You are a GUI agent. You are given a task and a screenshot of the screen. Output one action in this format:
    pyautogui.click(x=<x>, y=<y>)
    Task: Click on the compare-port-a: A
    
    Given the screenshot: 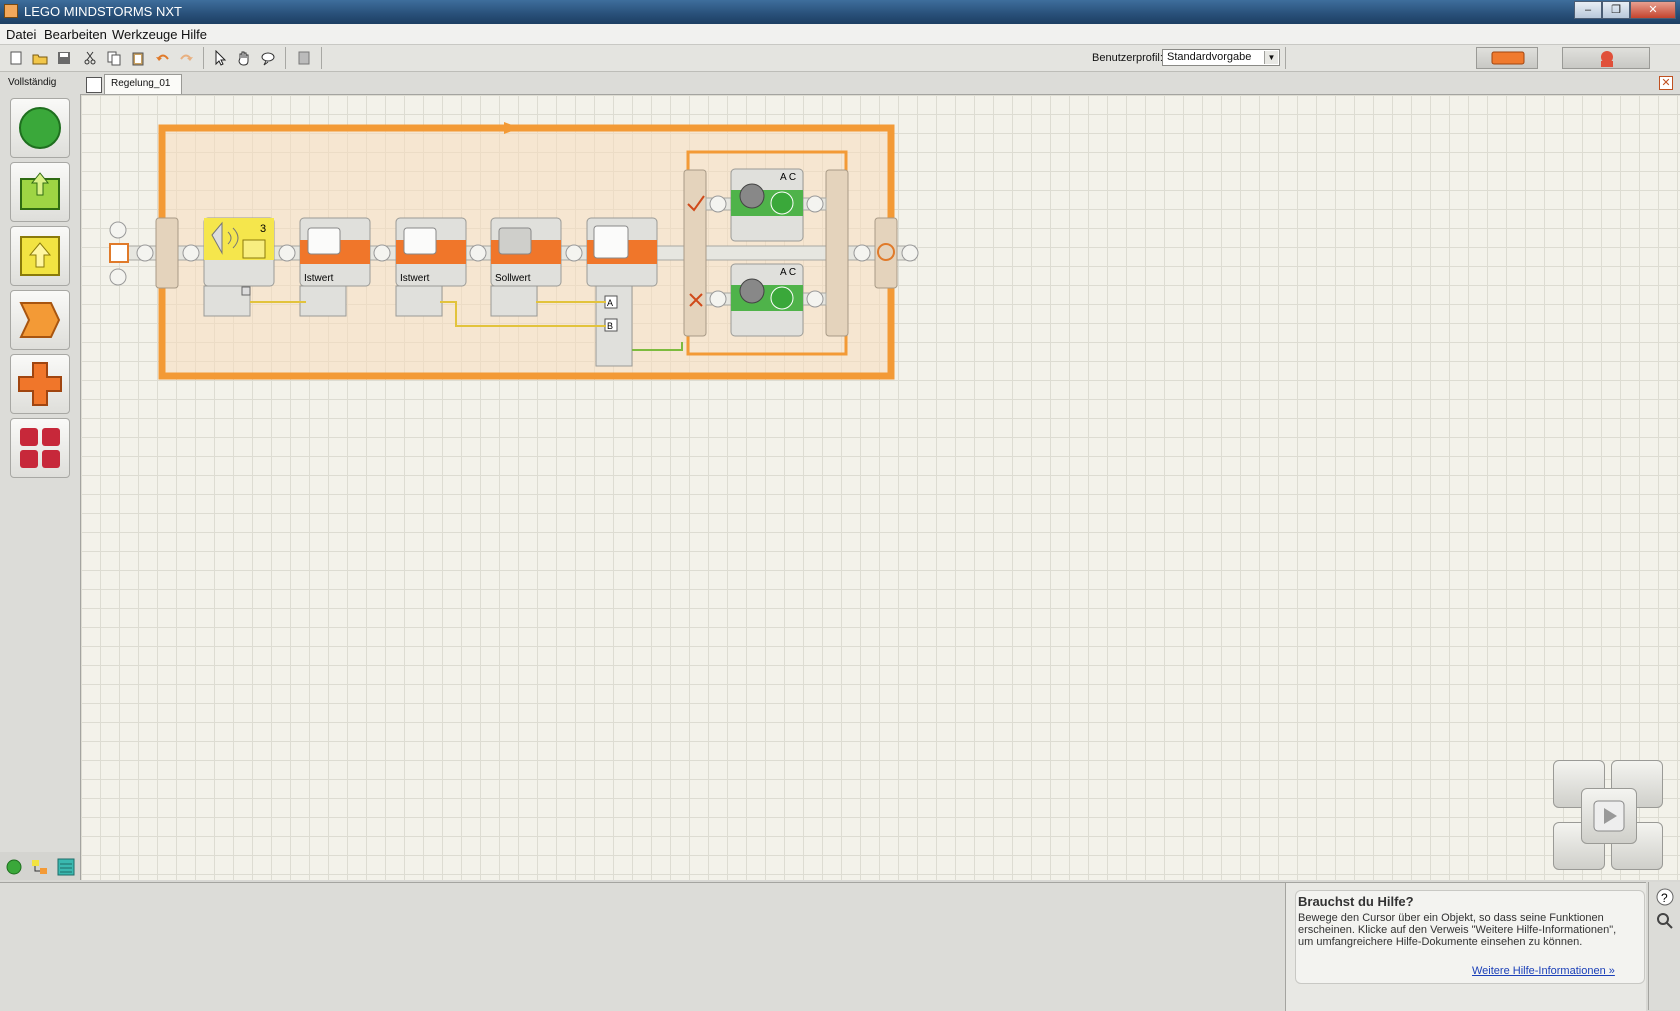 What is the action you would take?
    pyautogui.click(x=610, y=303)
    